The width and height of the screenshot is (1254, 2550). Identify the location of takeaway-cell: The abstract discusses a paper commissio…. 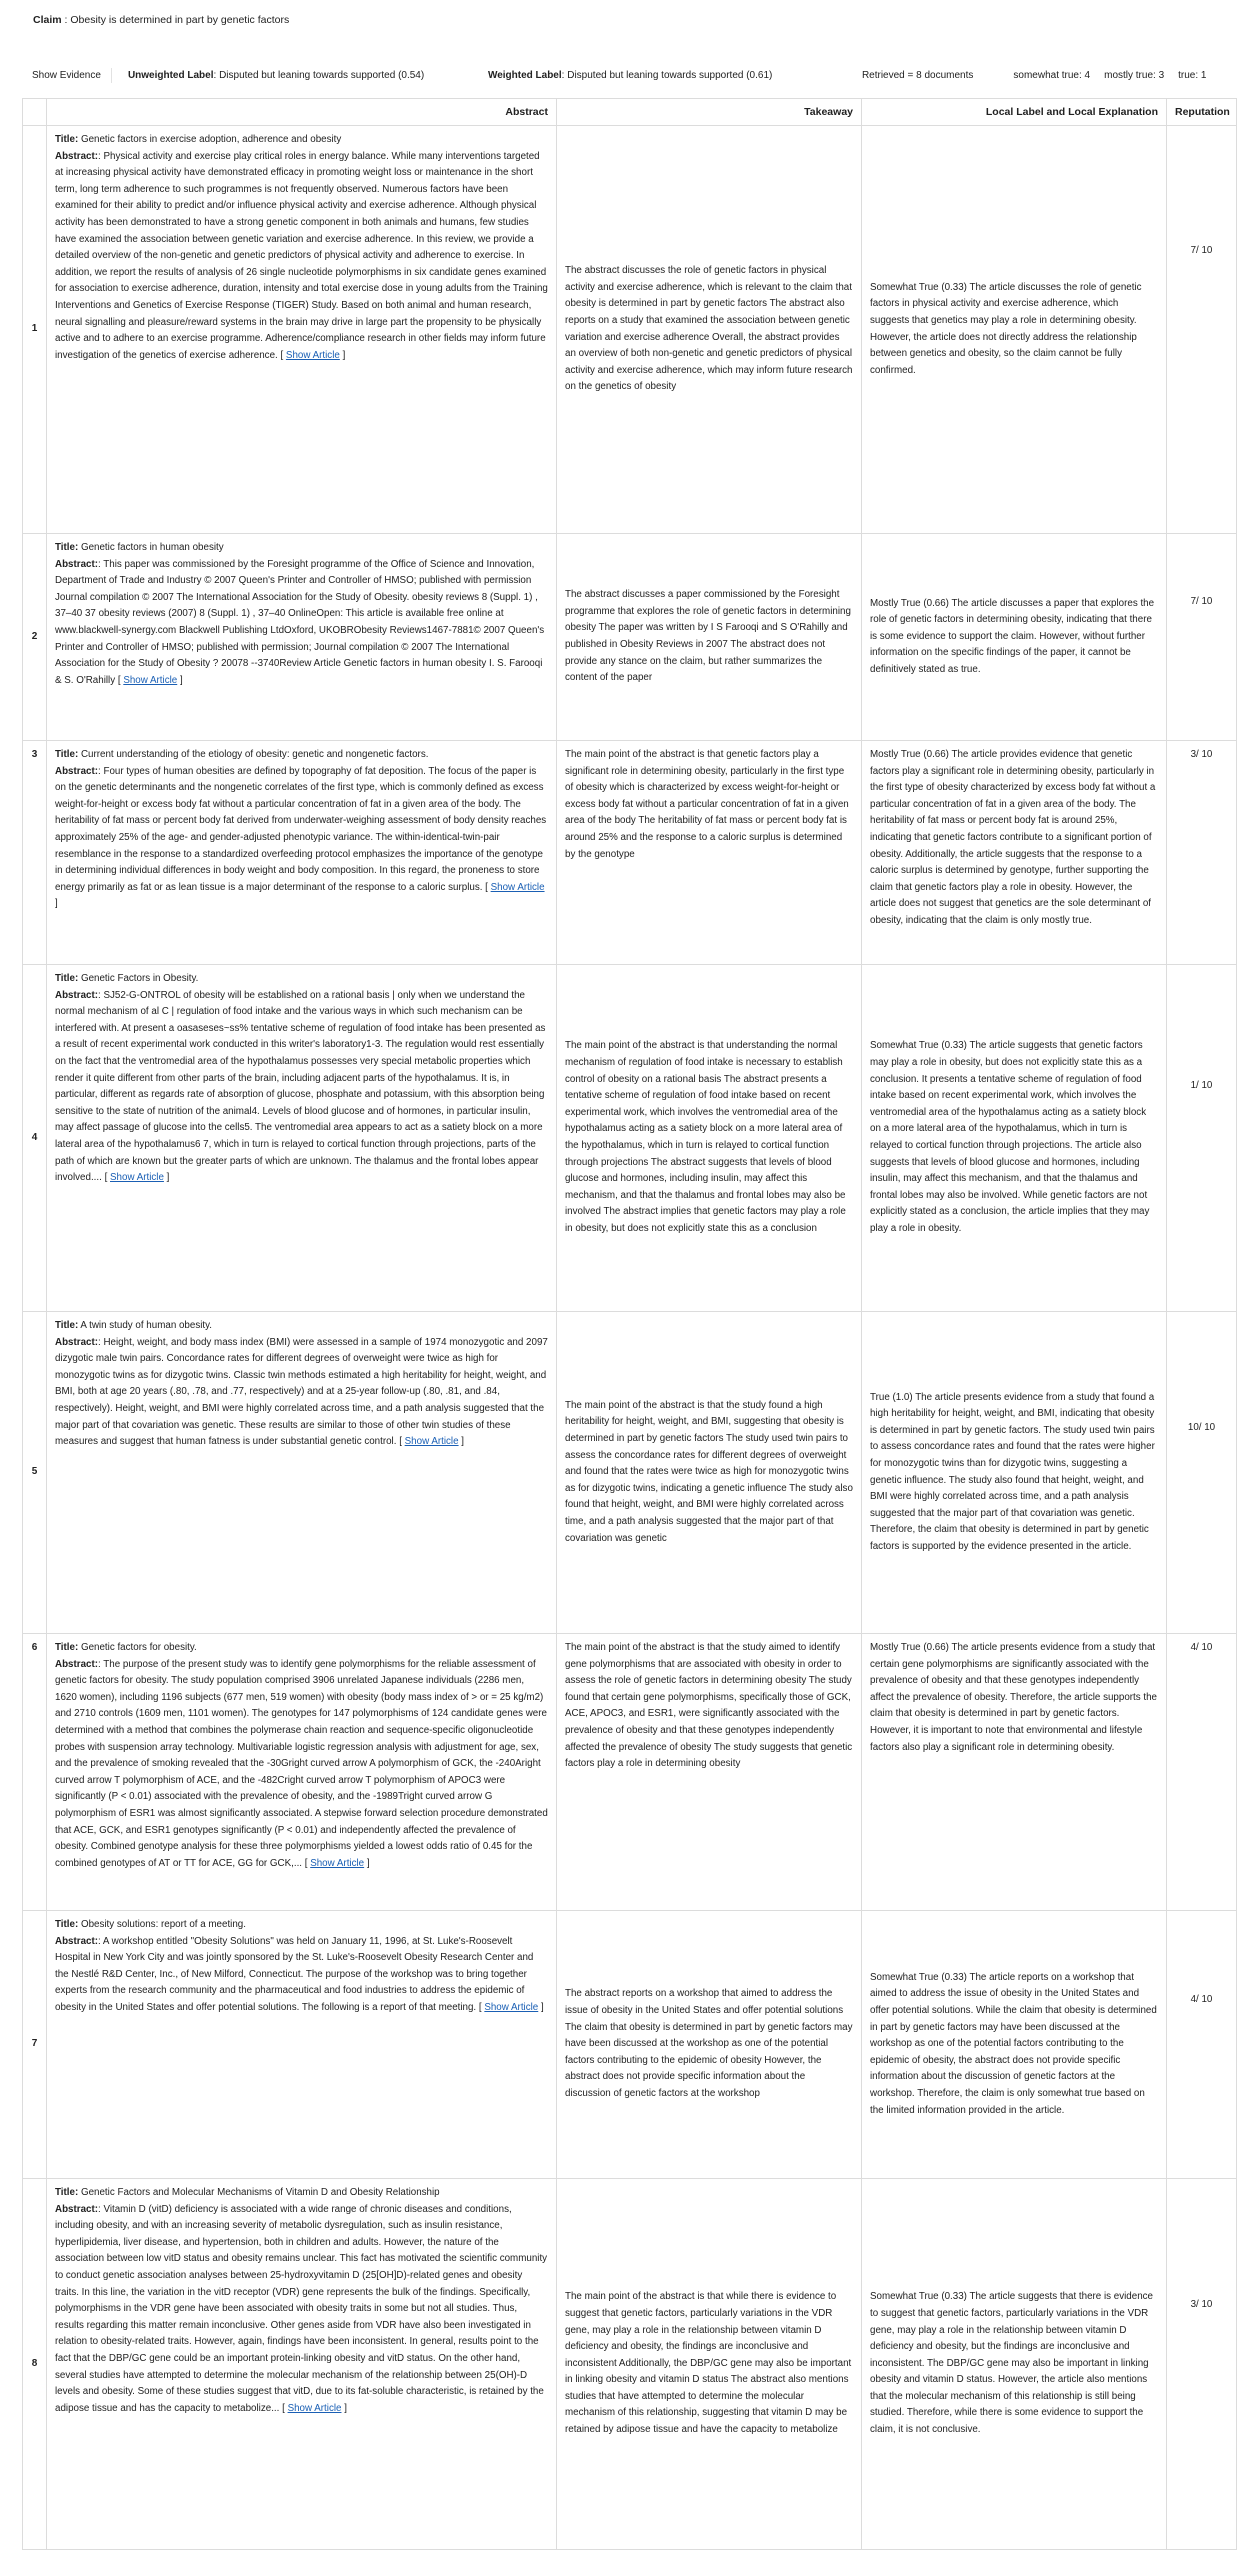
(709, 637).